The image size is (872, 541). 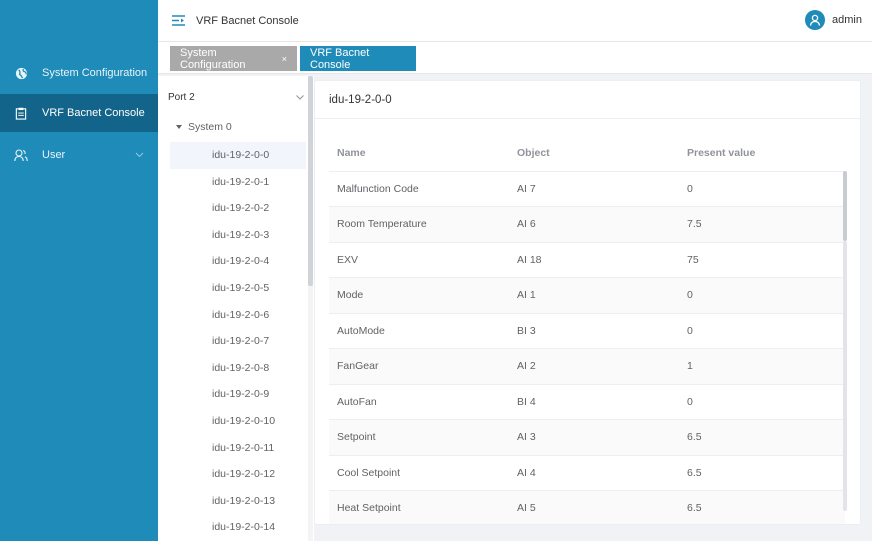 I want to click on table-row: FanGear AI 21, so click(x=587, y=366).